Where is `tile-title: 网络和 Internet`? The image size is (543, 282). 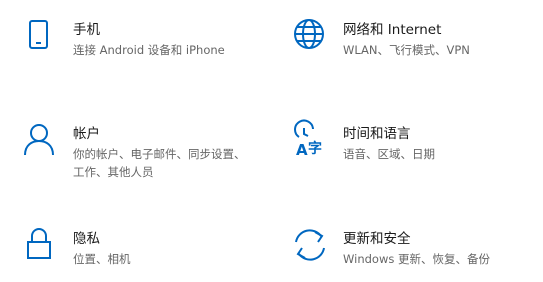
tile-title: 网络和 Internet is located at coordinates (392, 30).